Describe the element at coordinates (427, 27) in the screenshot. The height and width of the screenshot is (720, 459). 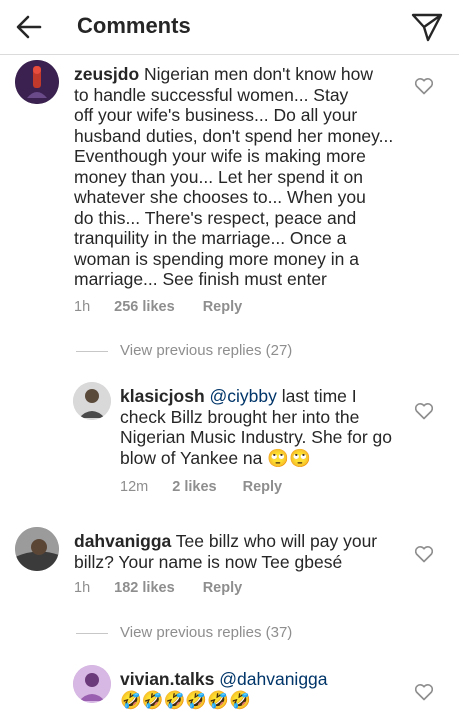
I see `paper-plane-icon` at that location.